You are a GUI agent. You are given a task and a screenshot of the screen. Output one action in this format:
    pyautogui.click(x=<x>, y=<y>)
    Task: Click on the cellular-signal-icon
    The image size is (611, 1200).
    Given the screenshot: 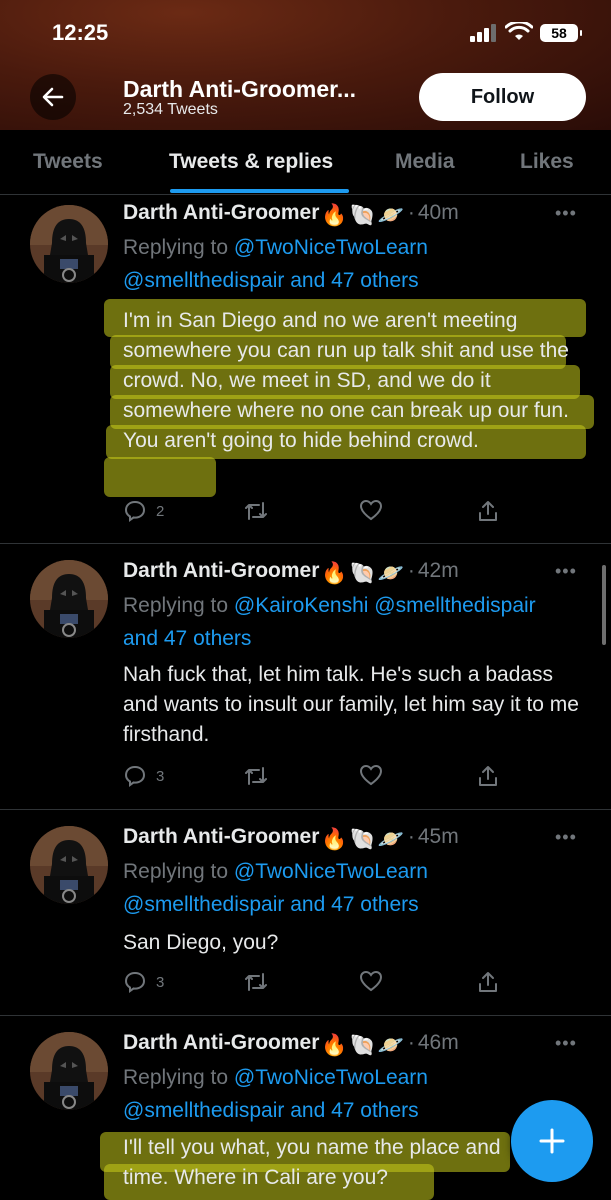 What is the action you would take?
    pyautogui.click(x=483, y=33)
    